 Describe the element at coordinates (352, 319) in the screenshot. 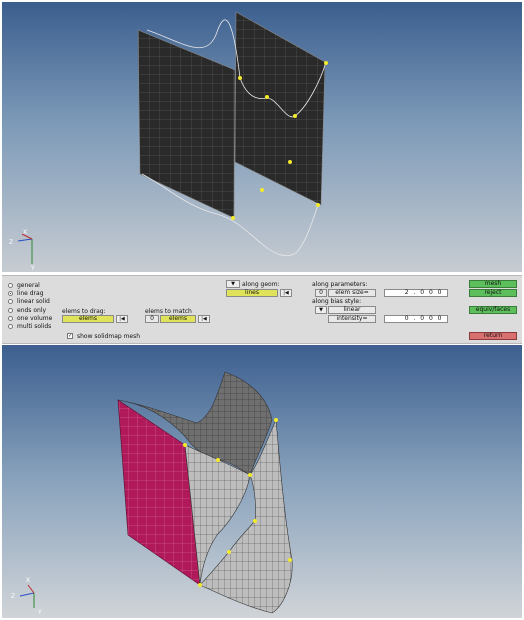

I see `intensity-label: intensity=` at that location.